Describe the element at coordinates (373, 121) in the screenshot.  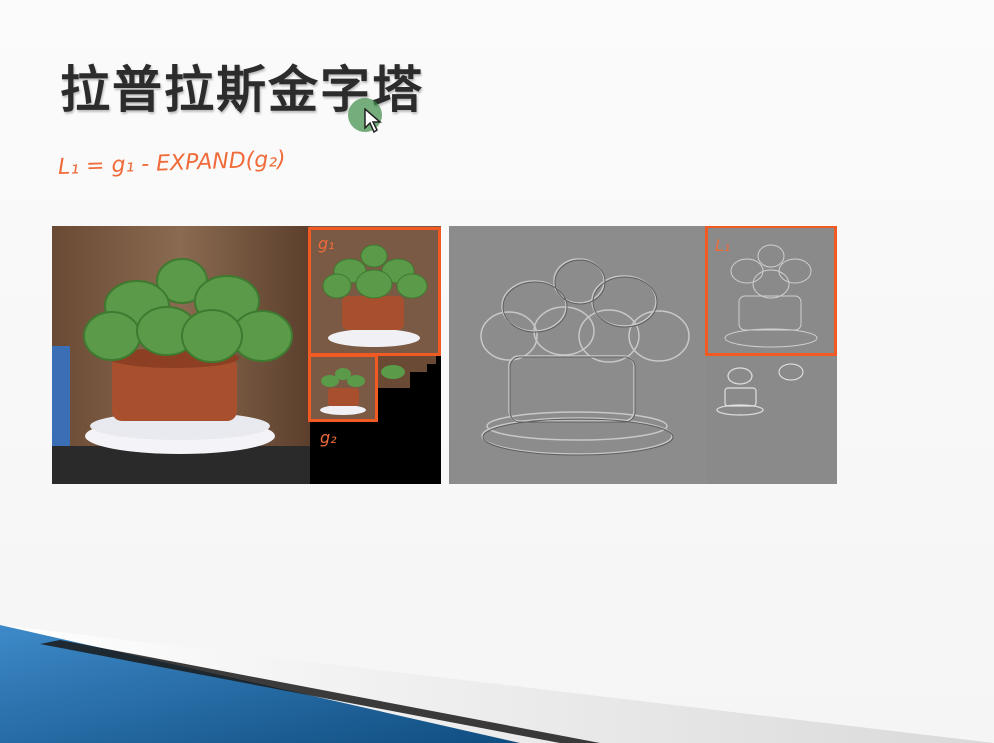
I see `mouse-pointer-icon` at that location.